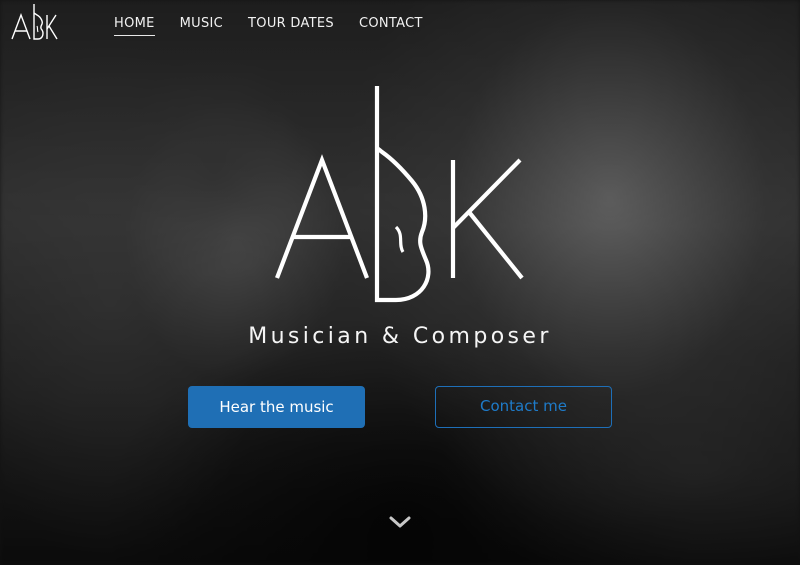 The image size is (800, 565). Describe the element at coordinates (201, 26) in the screenshot. I see `nav-link-music: MUSIC` at that location.